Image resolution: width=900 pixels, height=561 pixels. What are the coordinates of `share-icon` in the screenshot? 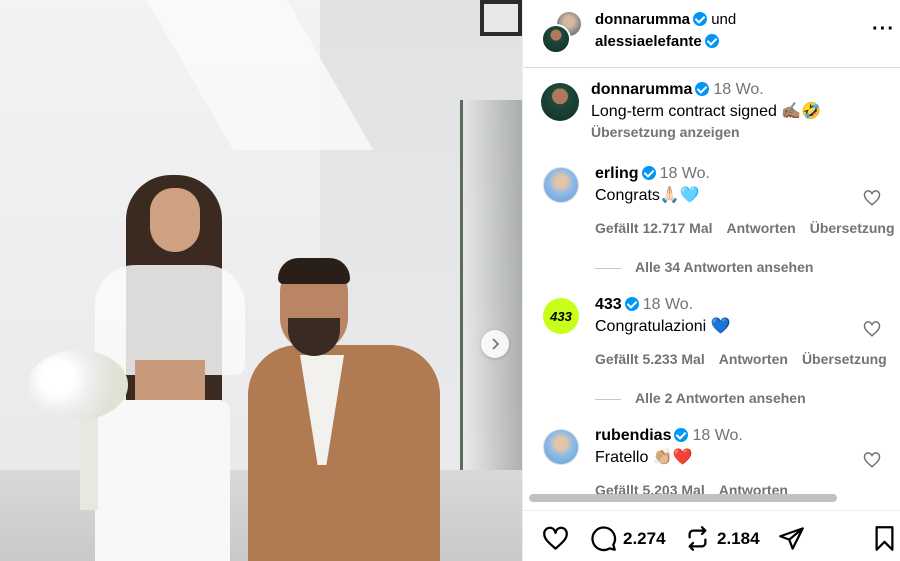 It's located at (791, 538).